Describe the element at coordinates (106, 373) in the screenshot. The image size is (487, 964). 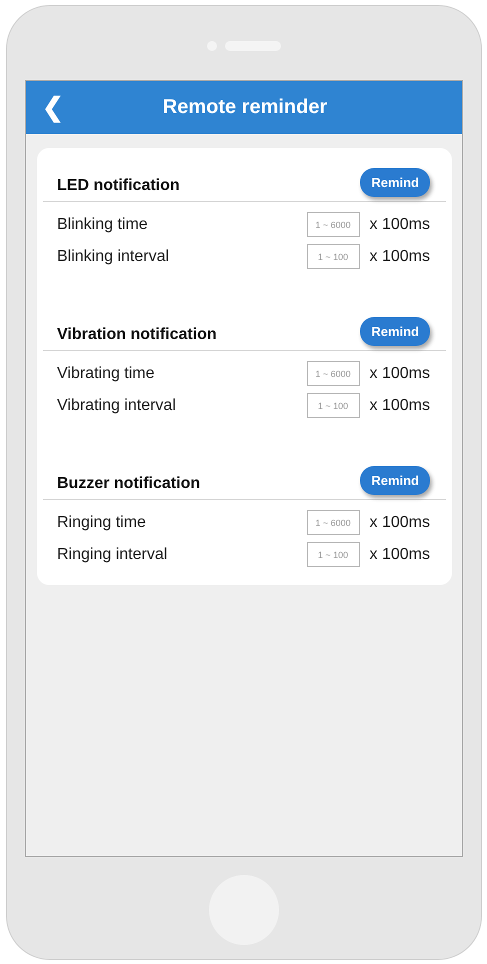
I see `setting-label: Vibrating time` at that location.